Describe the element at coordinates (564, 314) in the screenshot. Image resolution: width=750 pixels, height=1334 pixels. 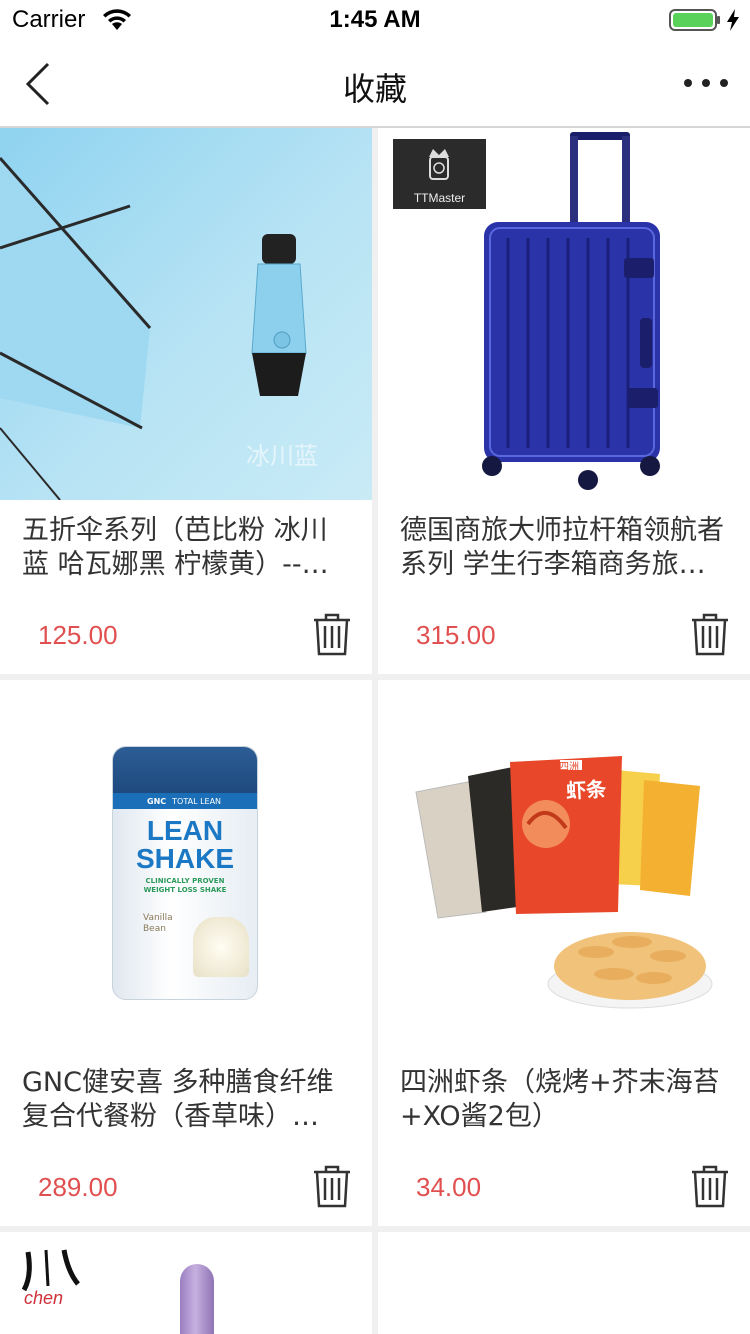
I see `product-image: TTMaster` at that location.